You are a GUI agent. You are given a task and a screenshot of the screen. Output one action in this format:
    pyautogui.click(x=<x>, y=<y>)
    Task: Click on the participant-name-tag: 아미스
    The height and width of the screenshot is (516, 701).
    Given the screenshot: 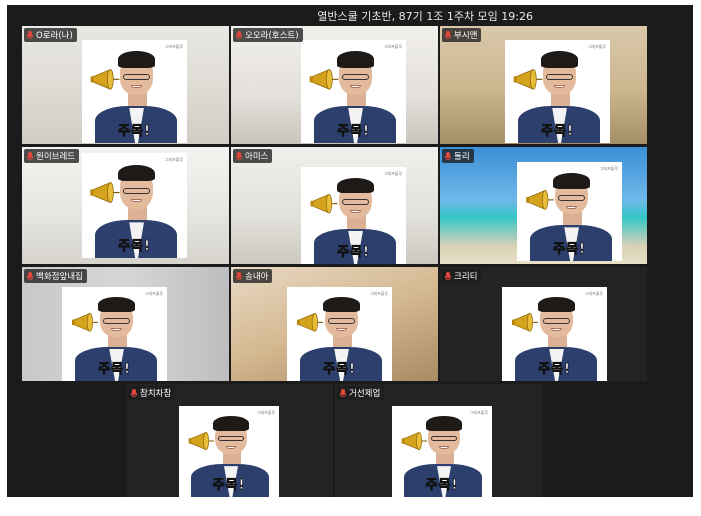 What is the action you would take?
    pyautogui.click(x=253, y=156)
    